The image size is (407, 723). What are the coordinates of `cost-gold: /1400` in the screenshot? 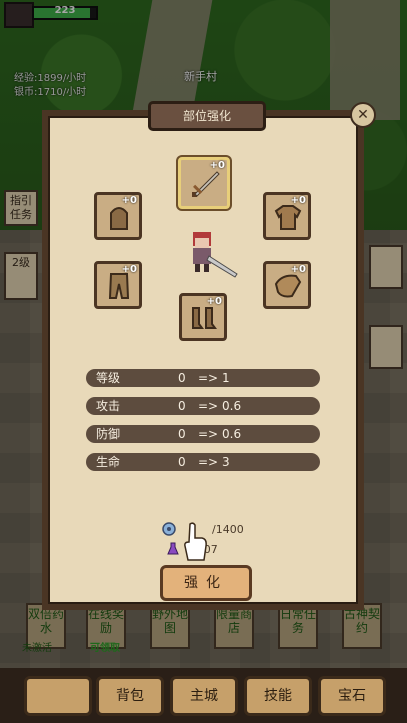 It's located at (228, 529).